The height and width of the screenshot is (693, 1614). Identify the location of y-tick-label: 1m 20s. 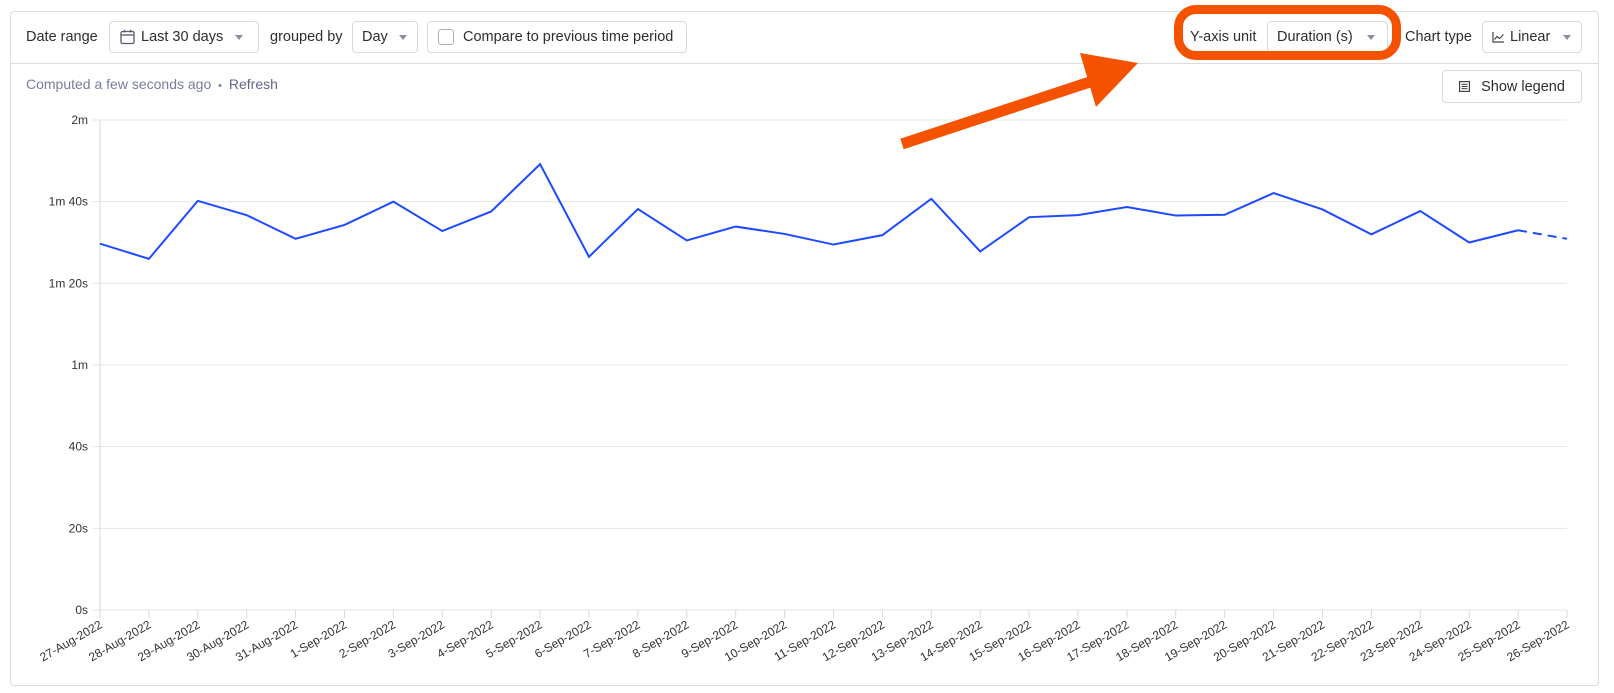
(68, 283).